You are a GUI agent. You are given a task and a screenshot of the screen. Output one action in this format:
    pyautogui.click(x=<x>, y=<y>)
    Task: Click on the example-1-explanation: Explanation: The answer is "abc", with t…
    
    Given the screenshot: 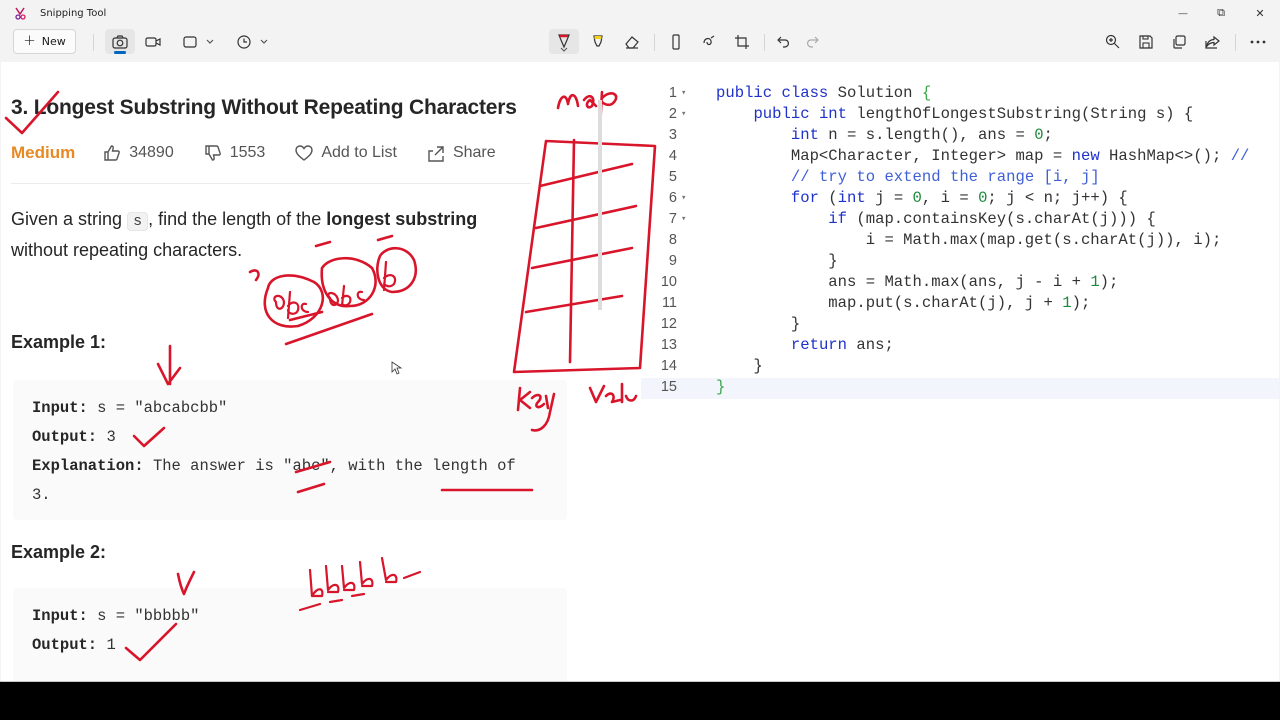 What is the action you would take?
    pyautogui.click(x=274, y=466)
    